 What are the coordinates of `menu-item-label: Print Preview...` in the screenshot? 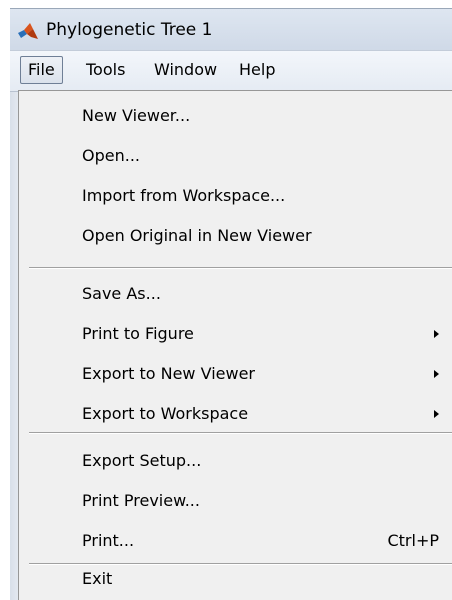 It's located at (141, 500).